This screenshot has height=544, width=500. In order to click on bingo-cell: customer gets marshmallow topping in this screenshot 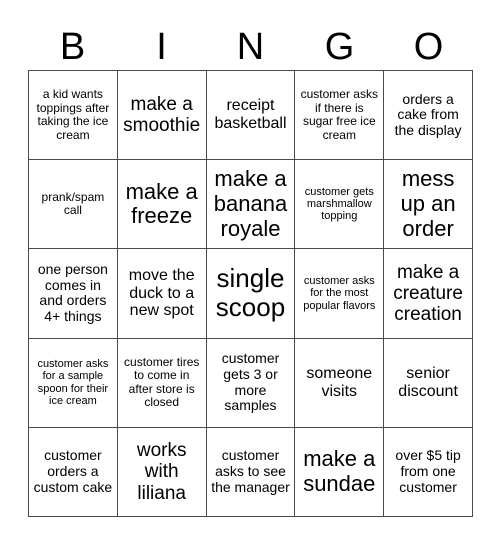, I will do `click(340, 205)`.